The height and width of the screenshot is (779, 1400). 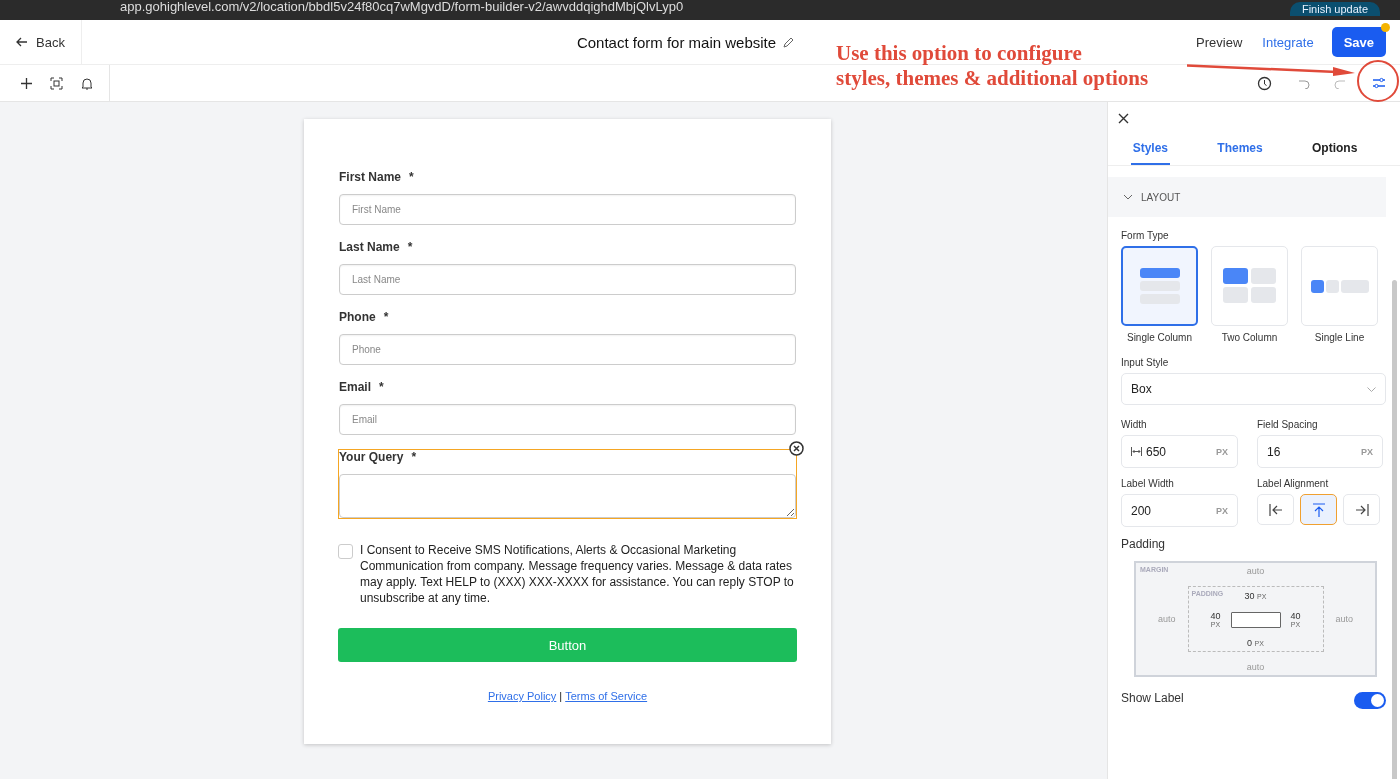 I want to click on single-column-icon, so click(x=1159, y=286).